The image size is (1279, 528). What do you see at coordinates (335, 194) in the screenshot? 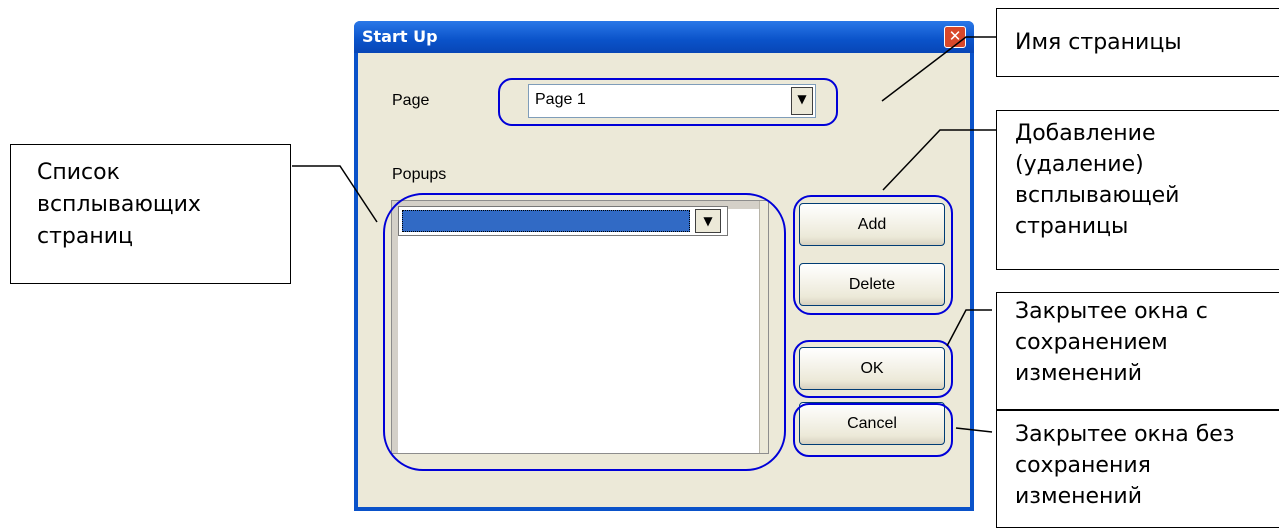
I see `popup-list-connector` at bounding box center [335, 194].